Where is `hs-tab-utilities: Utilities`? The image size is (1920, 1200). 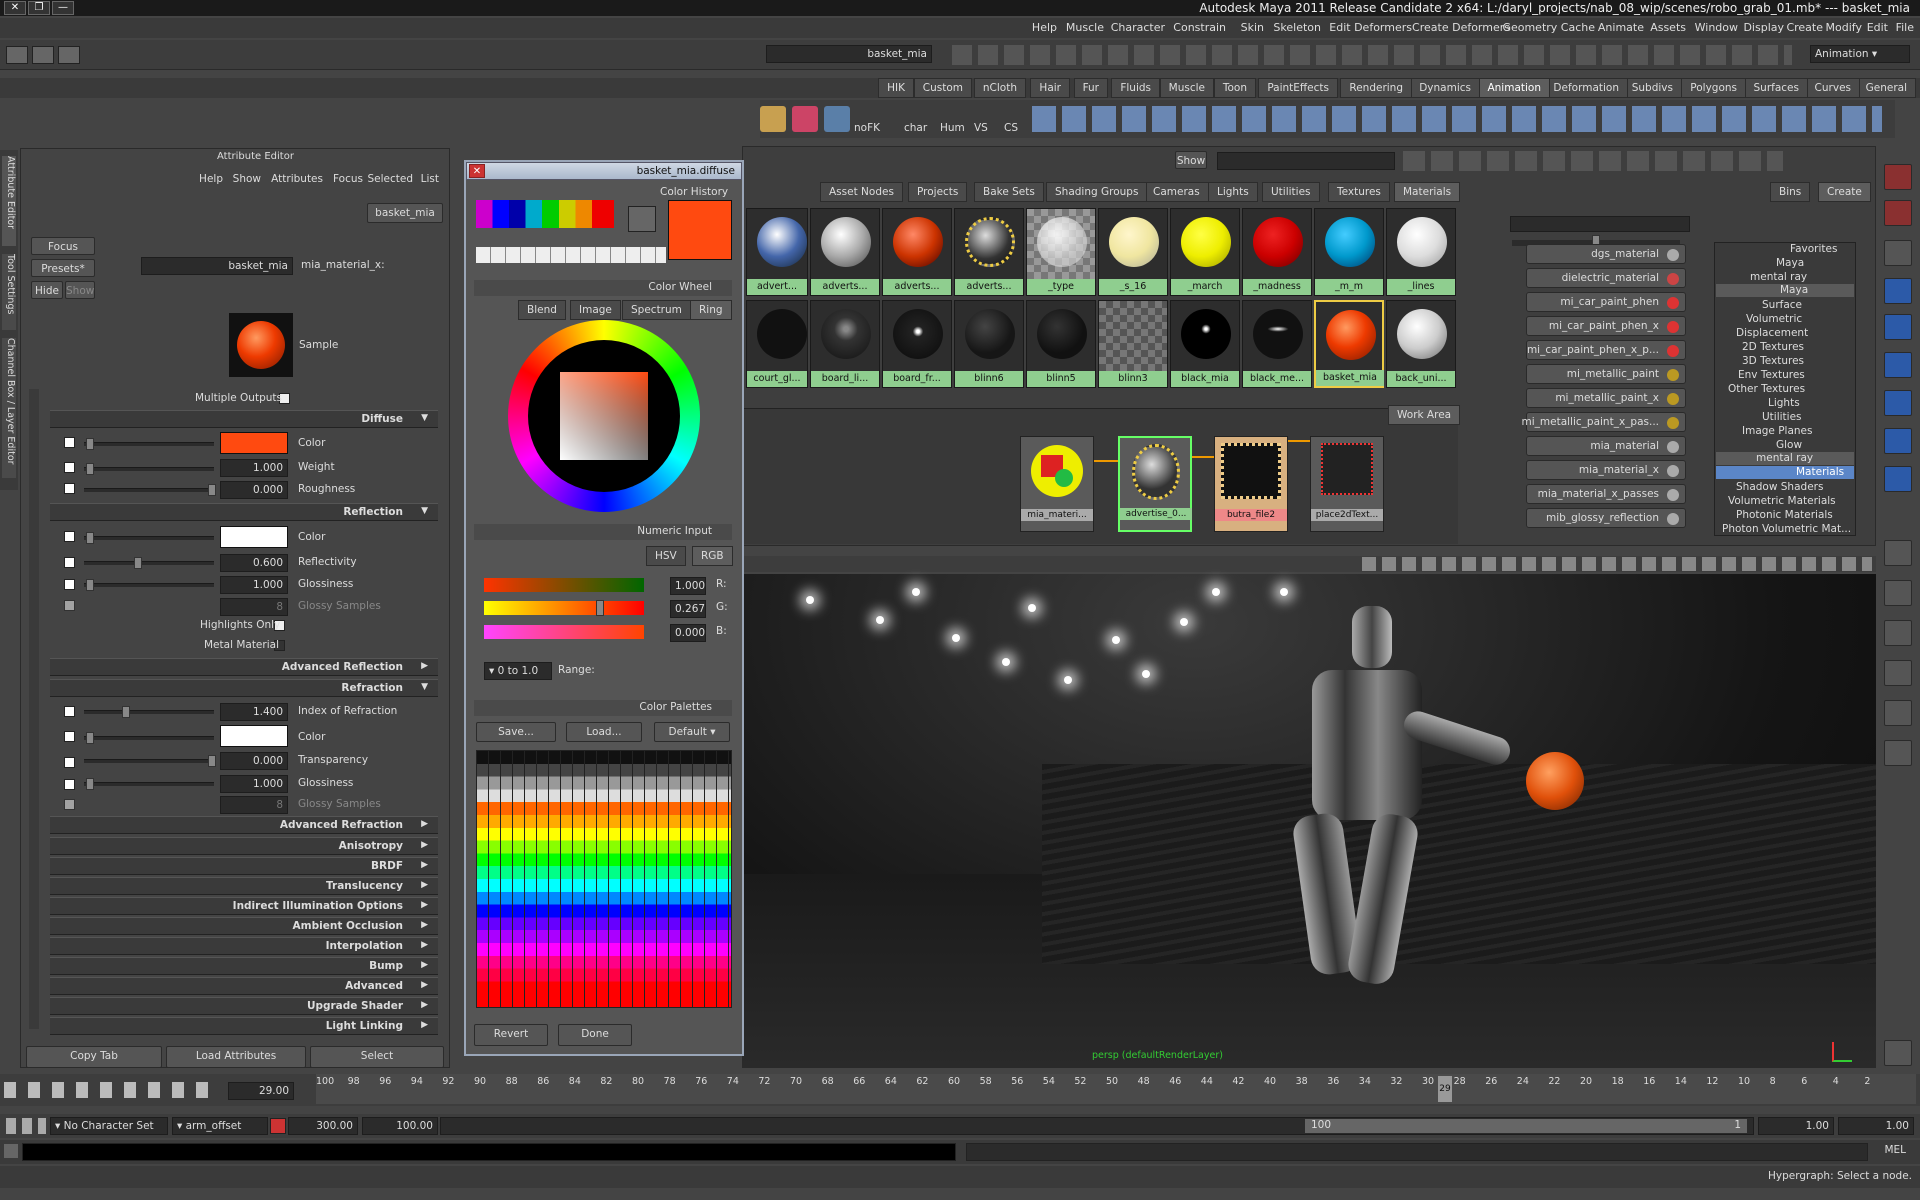 hs-tab-utilities: Utilities is located at coordinates (1291, 192).